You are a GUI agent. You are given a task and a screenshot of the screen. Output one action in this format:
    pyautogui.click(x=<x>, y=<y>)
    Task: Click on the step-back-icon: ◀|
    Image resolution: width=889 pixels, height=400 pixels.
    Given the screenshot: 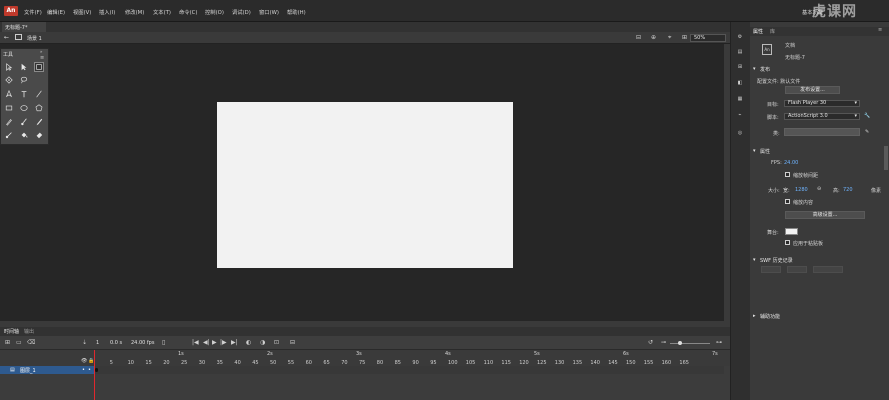 What is the action you would take?
    pyautogui.click(x=206, y=342)
    